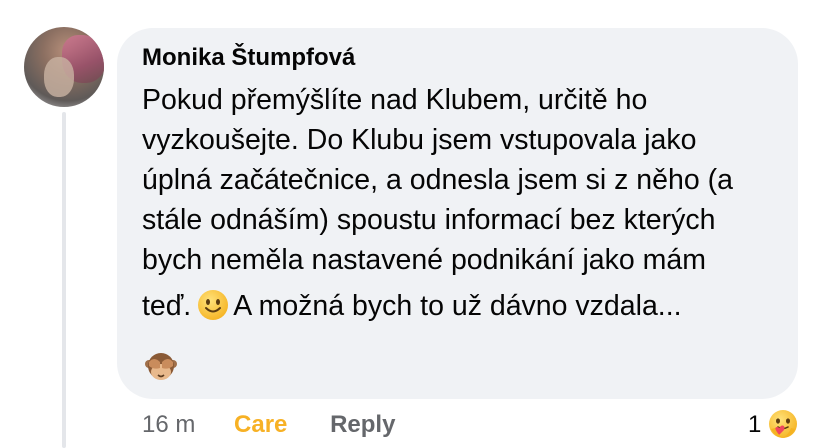  Describe the element at coordinates (395, 100) in the screenshot. I see `comment-line: Pokud přemýšlíte nad Klubem, určitě ho` at that location.